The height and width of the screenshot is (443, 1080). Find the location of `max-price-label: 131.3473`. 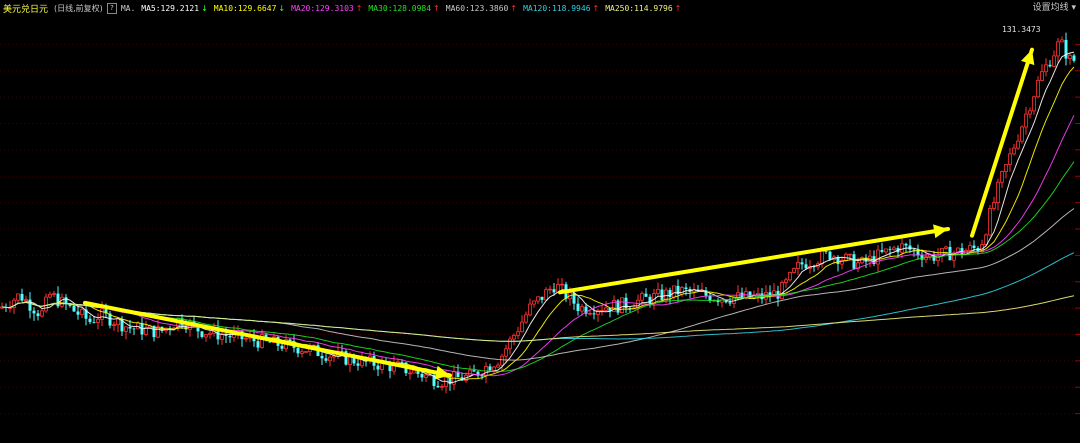

max-price-label: 131.3473 is located at coordinates (1021, 29).